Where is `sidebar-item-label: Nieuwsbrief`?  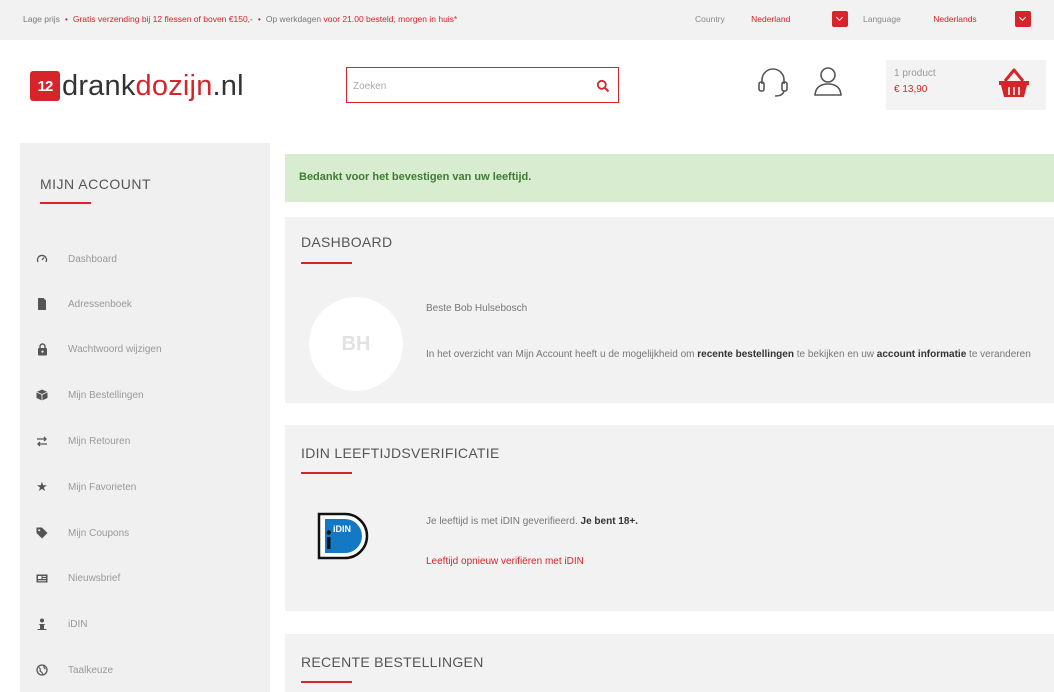
sidebar-item-label: Nieuwsbrief is located at coordinates (94, 578).